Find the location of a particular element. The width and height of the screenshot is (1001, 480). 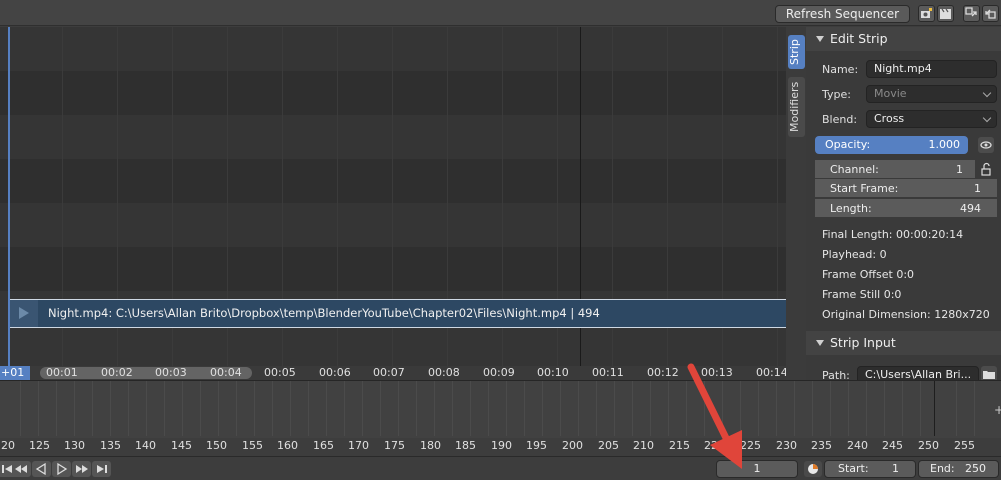

opacity-slider: Opacity: 1.000 is located at coordinates (891, 145).